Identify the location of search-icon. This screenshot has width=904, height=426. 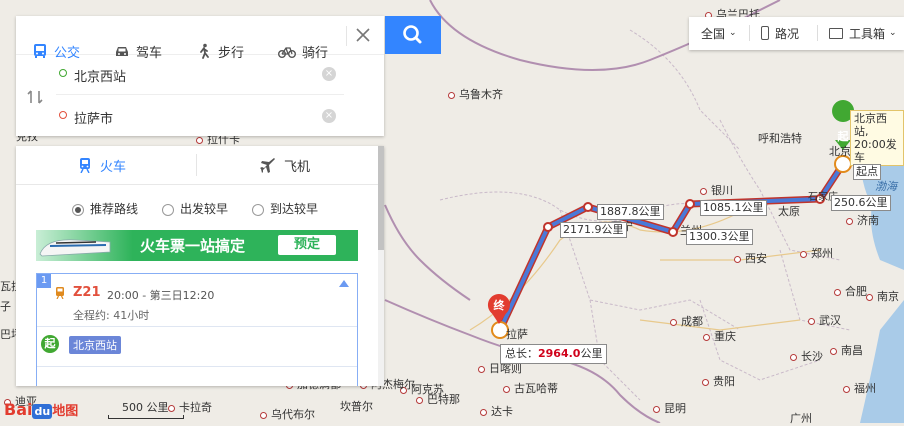
(412, 34).